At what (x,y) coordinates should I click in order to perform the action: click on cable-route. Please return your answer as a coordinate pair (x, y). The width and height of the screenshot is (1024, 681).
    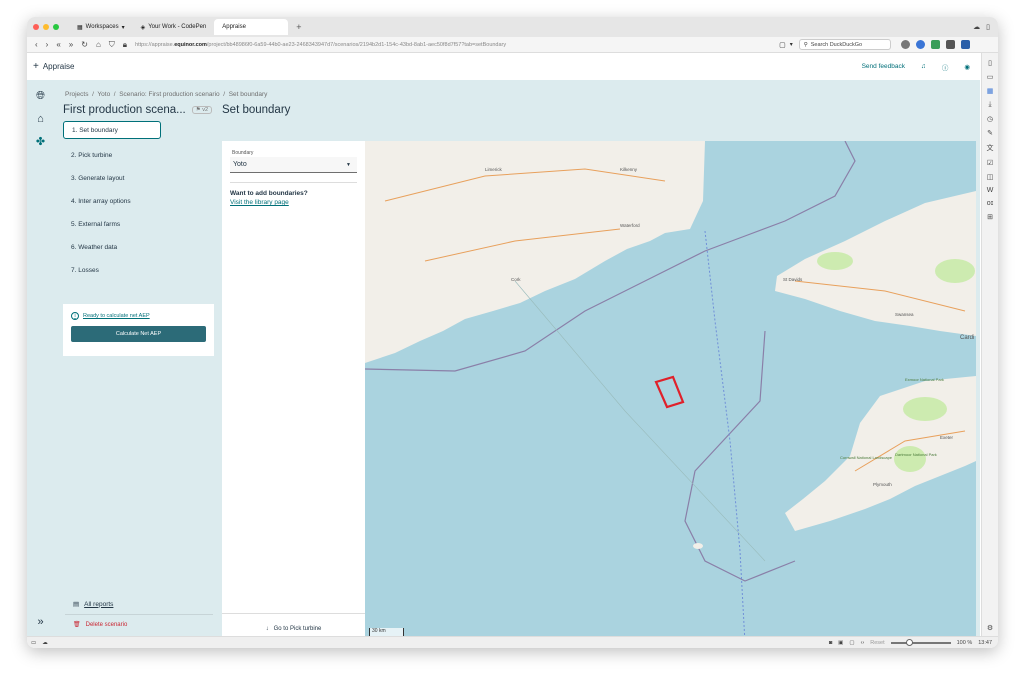
    Looking at the image, I should click on (640, 421).